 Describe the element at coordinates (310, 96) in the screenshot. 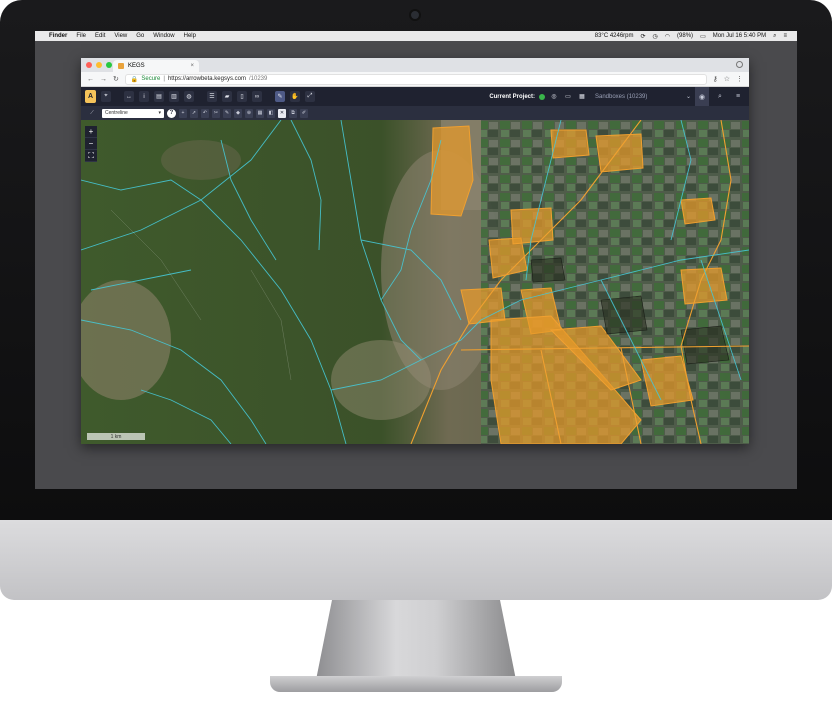

I see `fullscreen-icon: ⤢` at that location.